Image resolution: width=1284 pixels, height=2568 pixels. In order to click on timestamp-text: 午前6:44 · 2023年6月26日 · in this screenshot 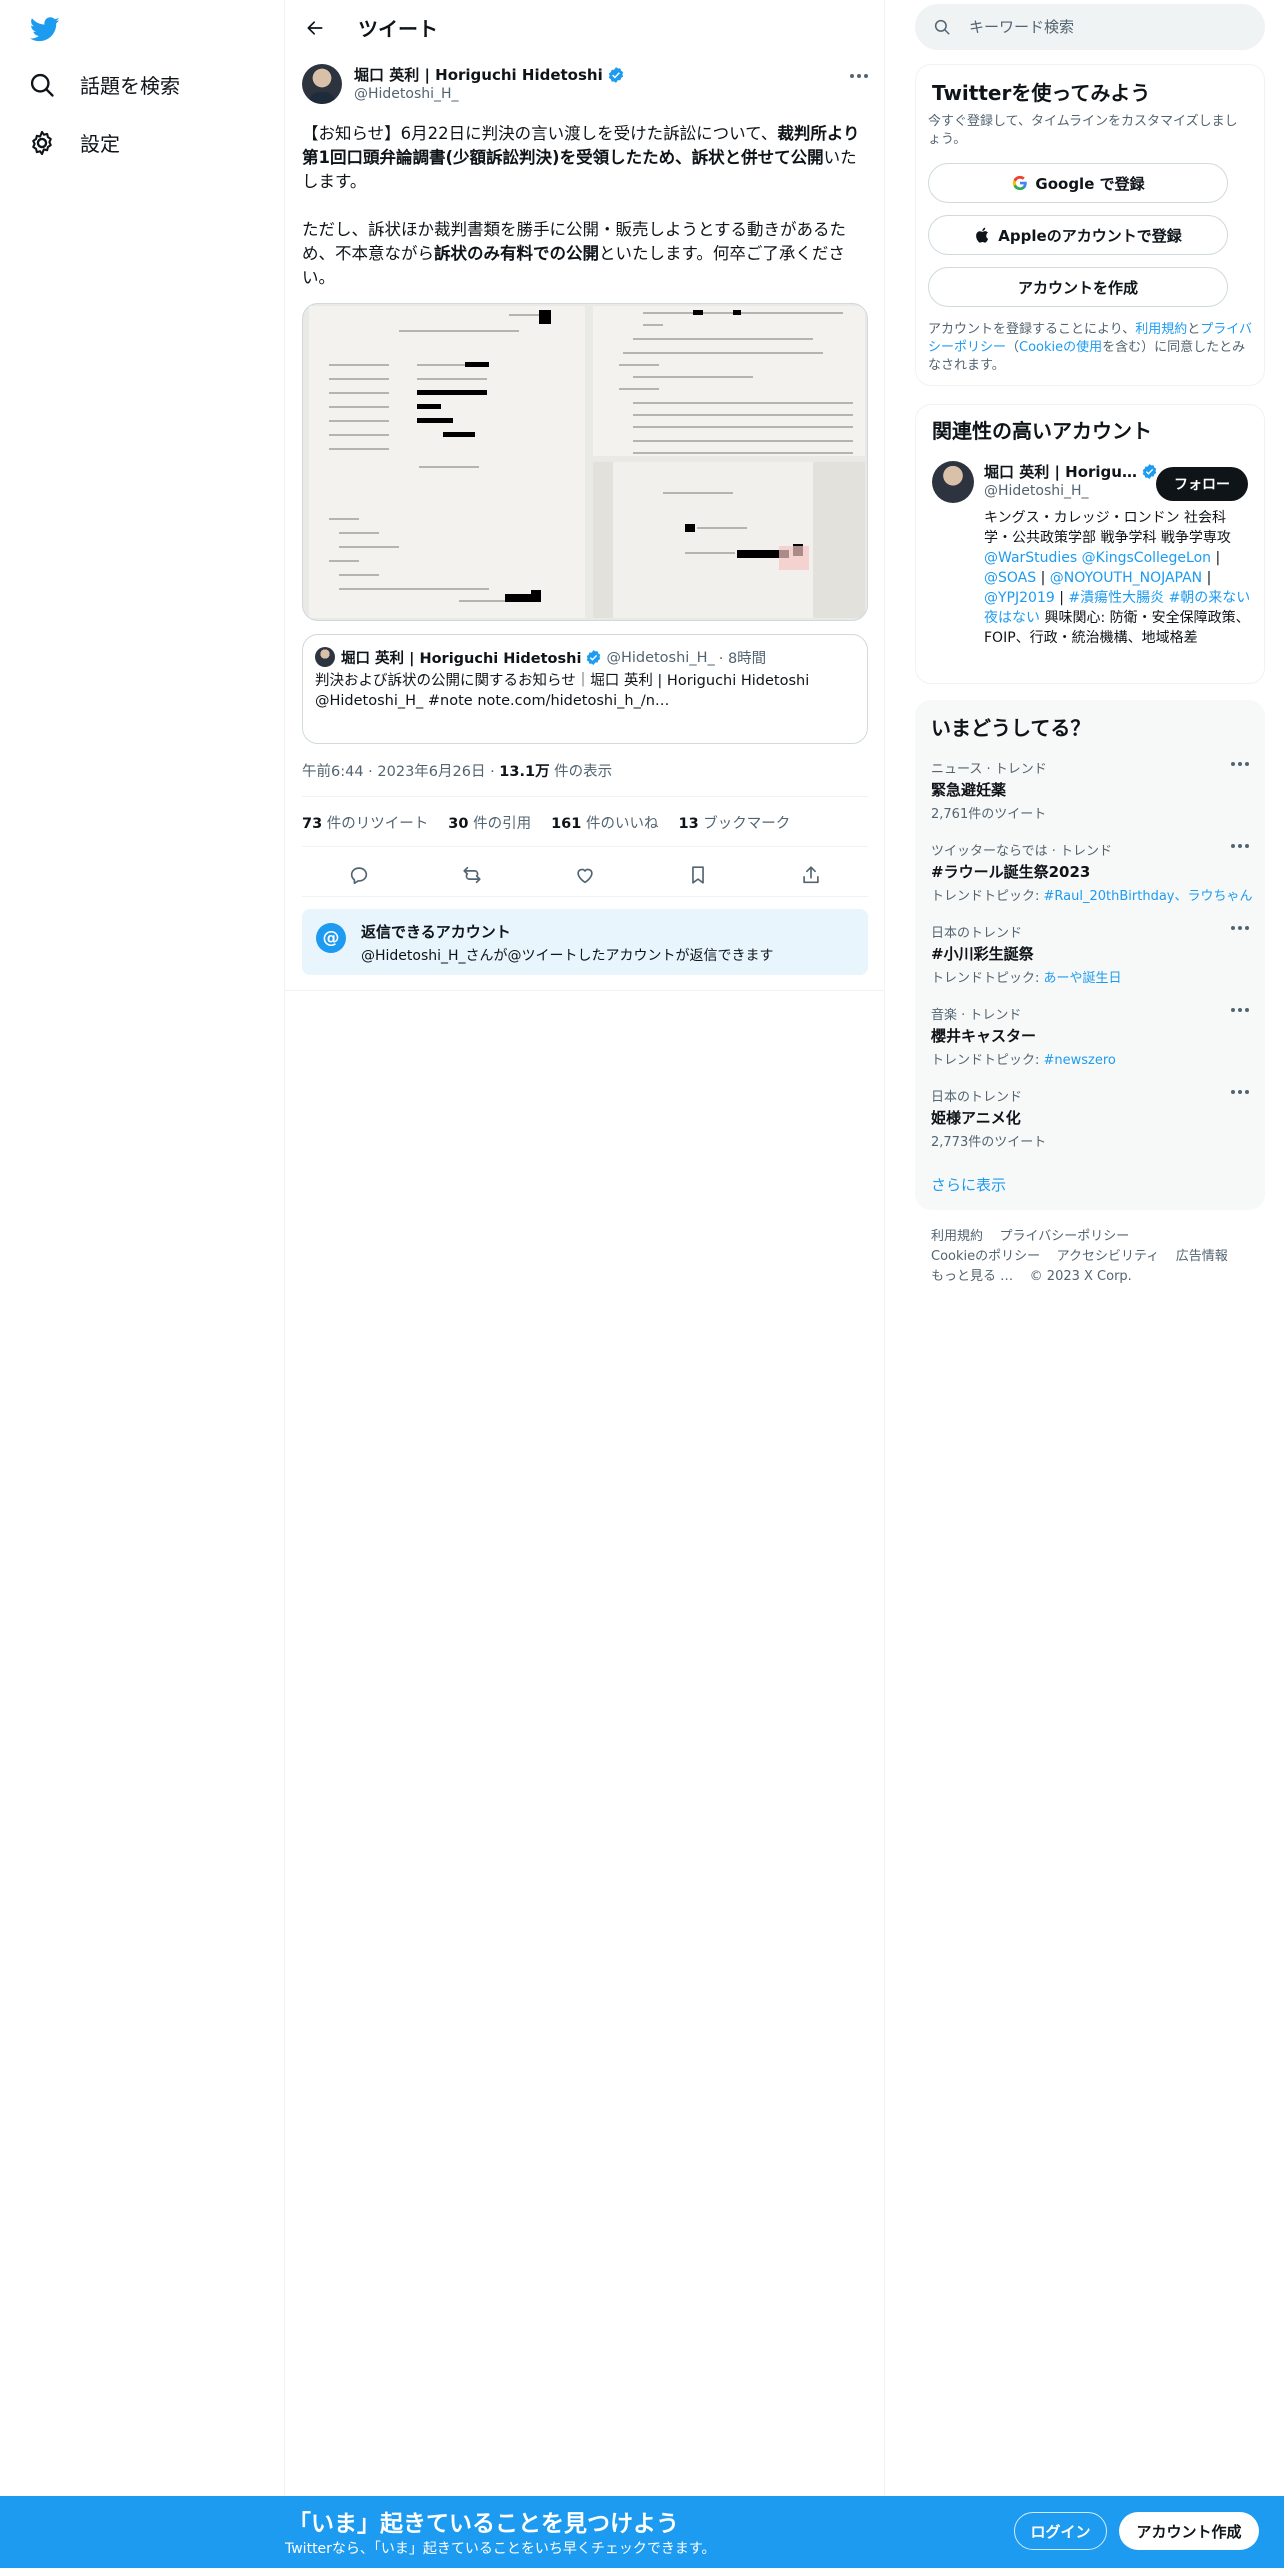, I will do `click(400, 772)`.